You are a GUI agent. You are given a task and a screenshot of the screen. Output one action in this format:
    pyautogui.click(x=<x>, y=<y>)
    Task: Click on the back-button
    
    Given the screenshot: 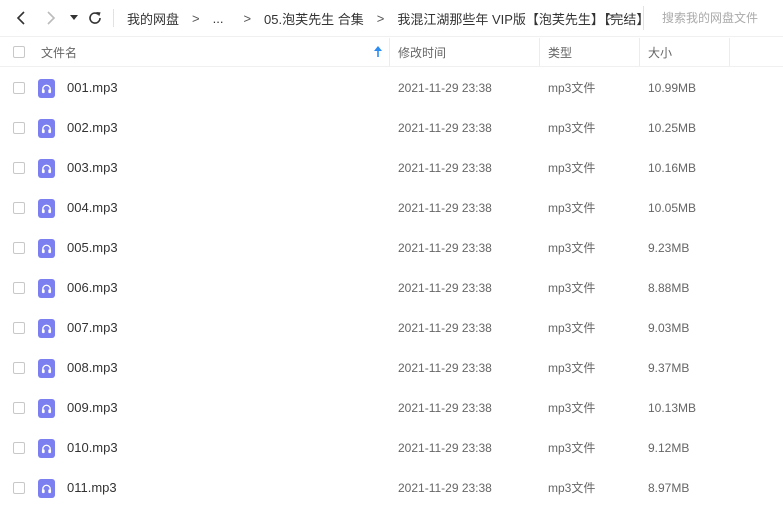 What is the action you would take?
    pyautogui.click(x=21, y=18)
    